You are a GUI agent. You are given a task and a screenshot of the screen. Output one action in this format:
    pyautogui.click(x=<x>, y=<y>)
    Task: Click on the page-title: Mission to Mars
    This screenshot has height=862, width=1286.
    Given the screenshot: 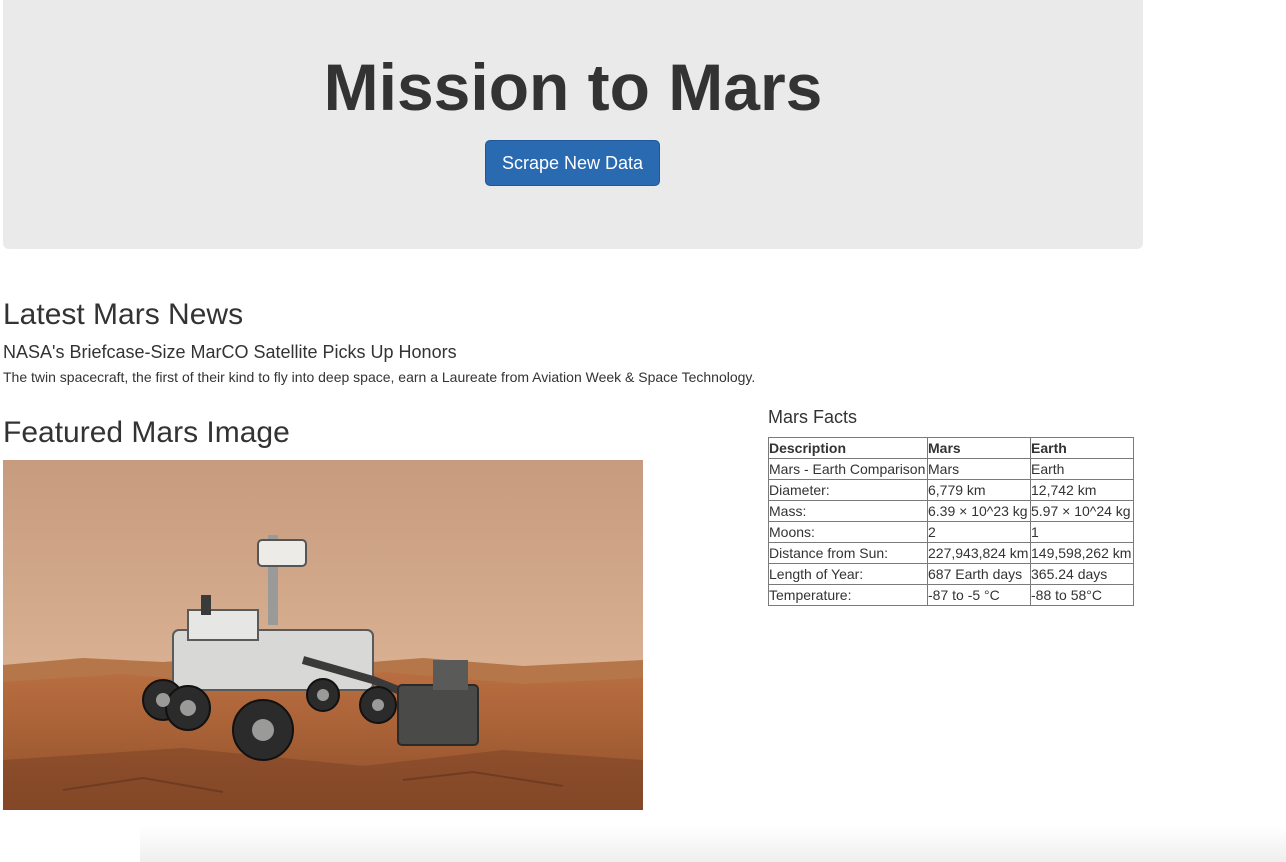 What is the action you would take?
    pyautogui.click(x=573, y=87)
    